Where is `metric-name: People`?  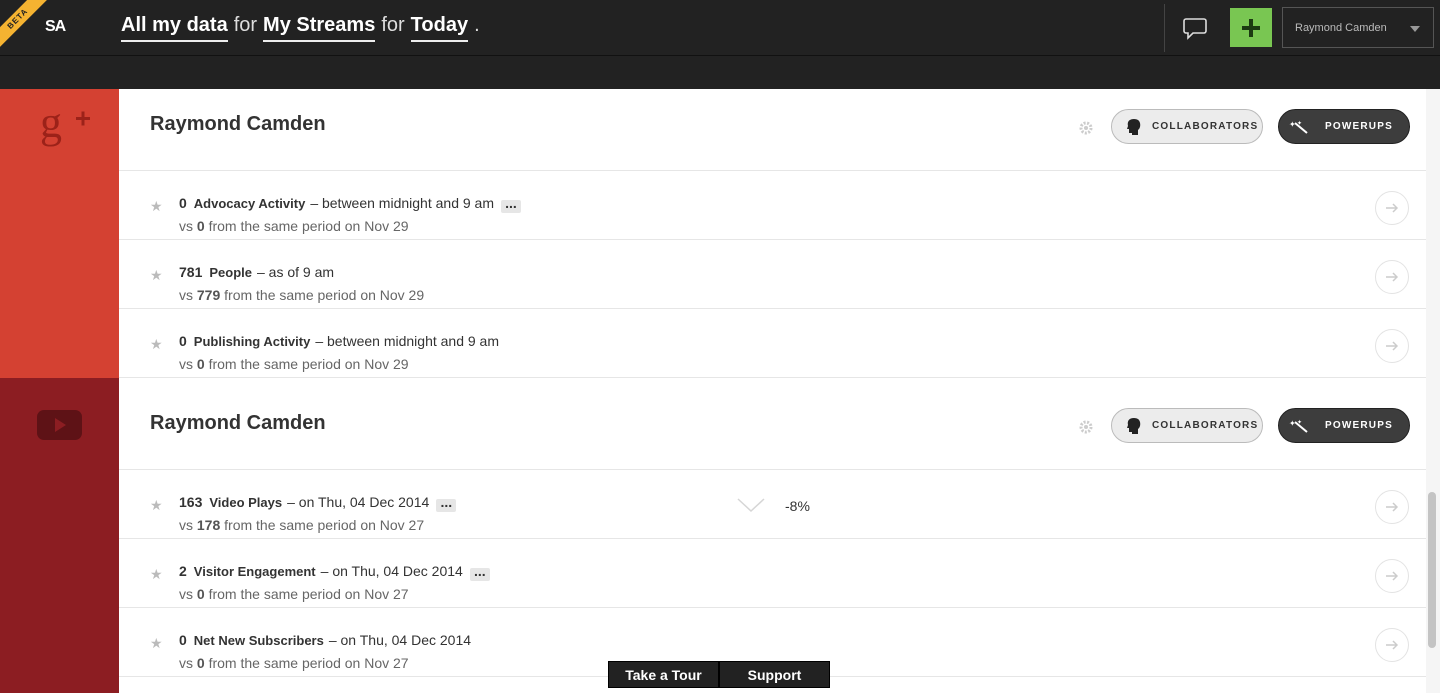
metric-name: People is located at coordinates (230, 272).